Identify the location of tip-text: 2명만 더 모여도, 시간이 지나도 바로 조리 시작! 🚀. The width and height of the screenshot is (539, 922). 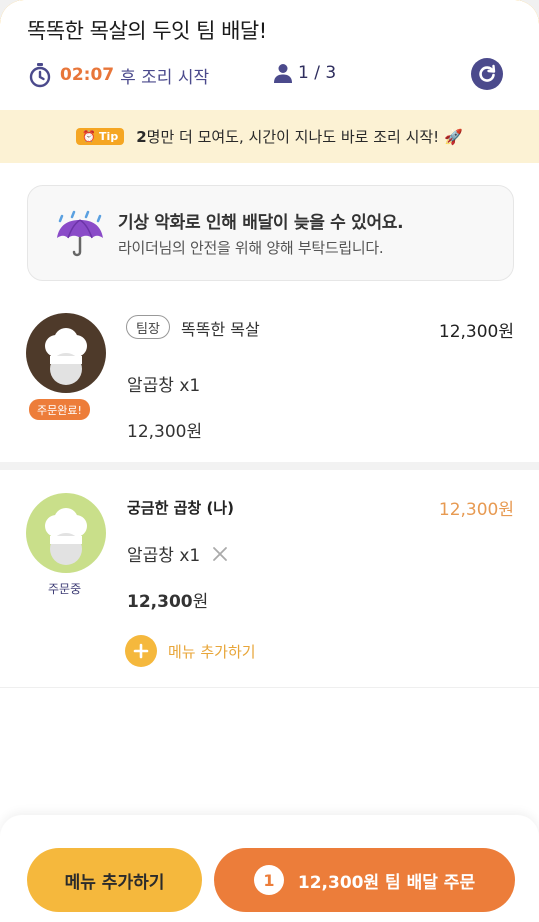
(299, 136).